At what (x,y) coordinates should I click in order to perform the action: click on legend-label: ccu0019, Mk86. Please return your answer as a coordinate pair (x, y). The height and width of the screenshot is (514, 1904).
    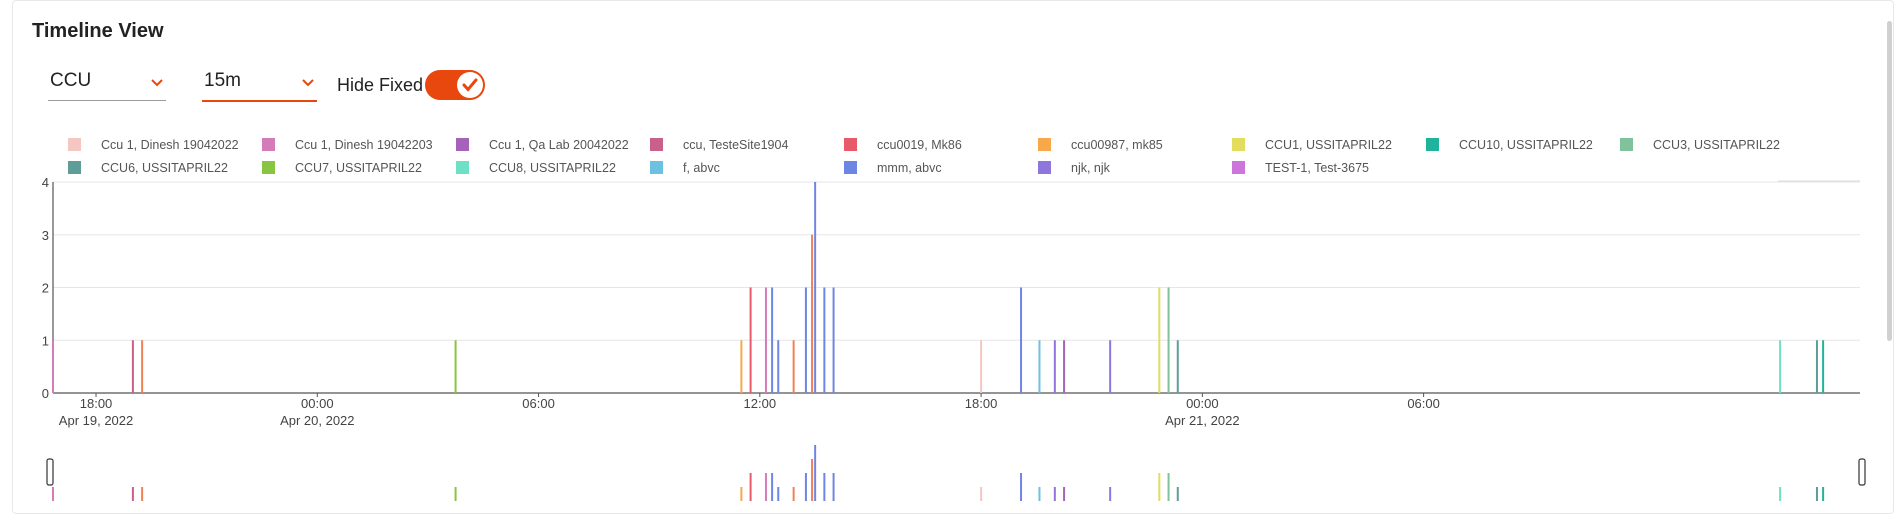
    Looking at the image, I should click on (919, 145).